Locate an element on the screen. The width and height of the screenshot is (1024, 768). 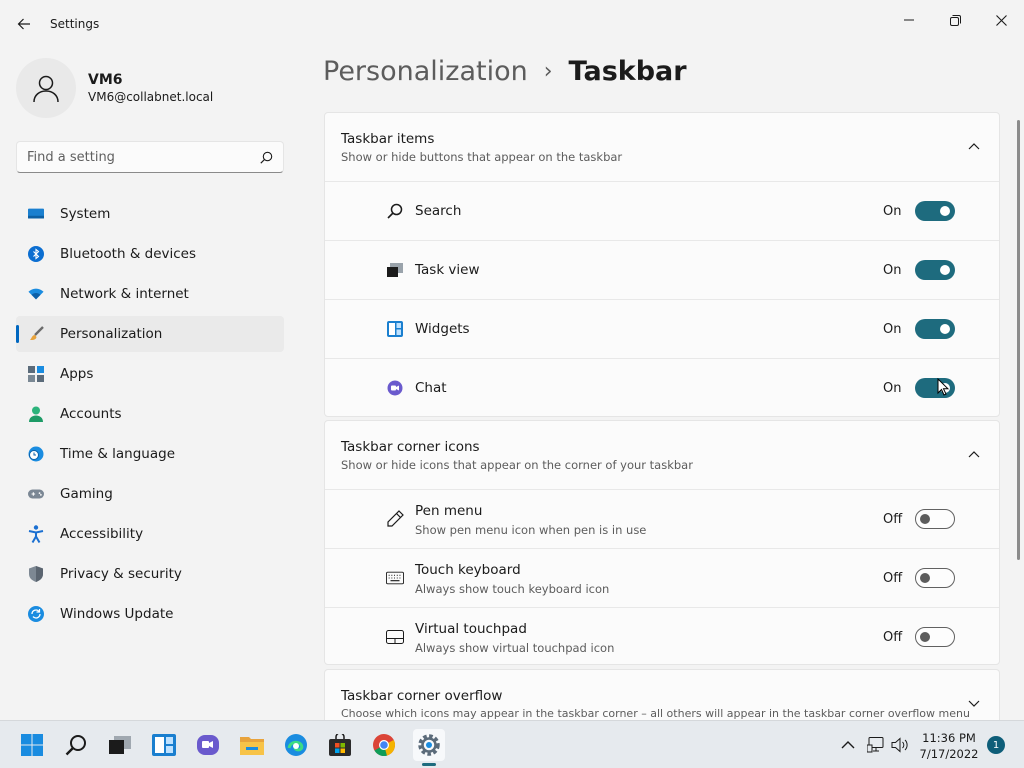
chat-icon is located at coordinates (208, 745).